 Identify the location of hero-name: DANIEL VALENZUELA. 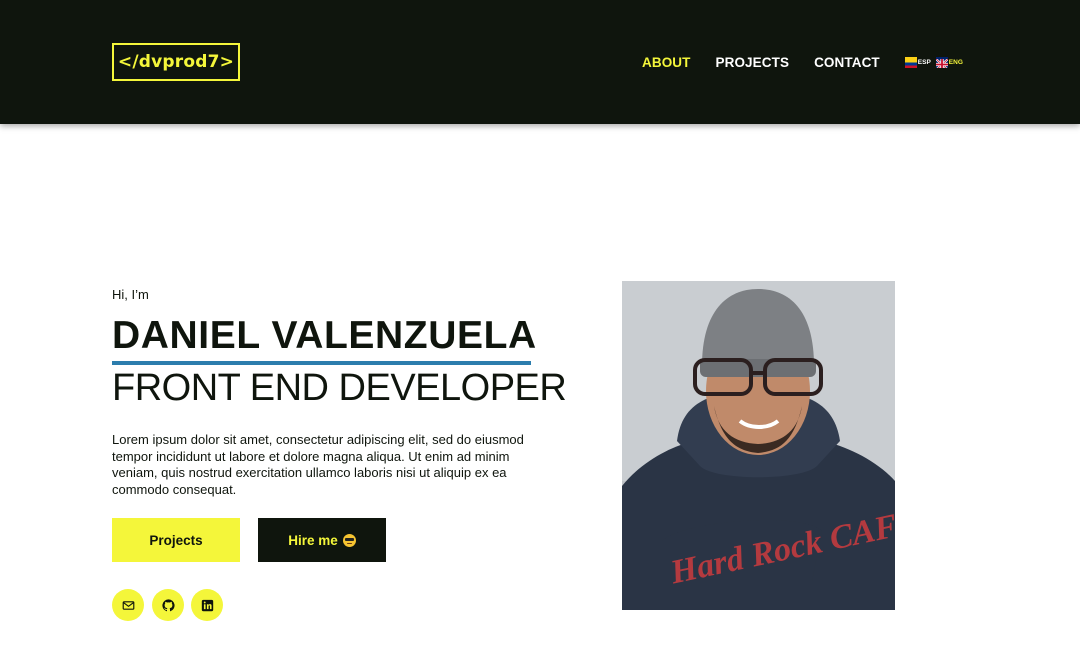
(324, 335).